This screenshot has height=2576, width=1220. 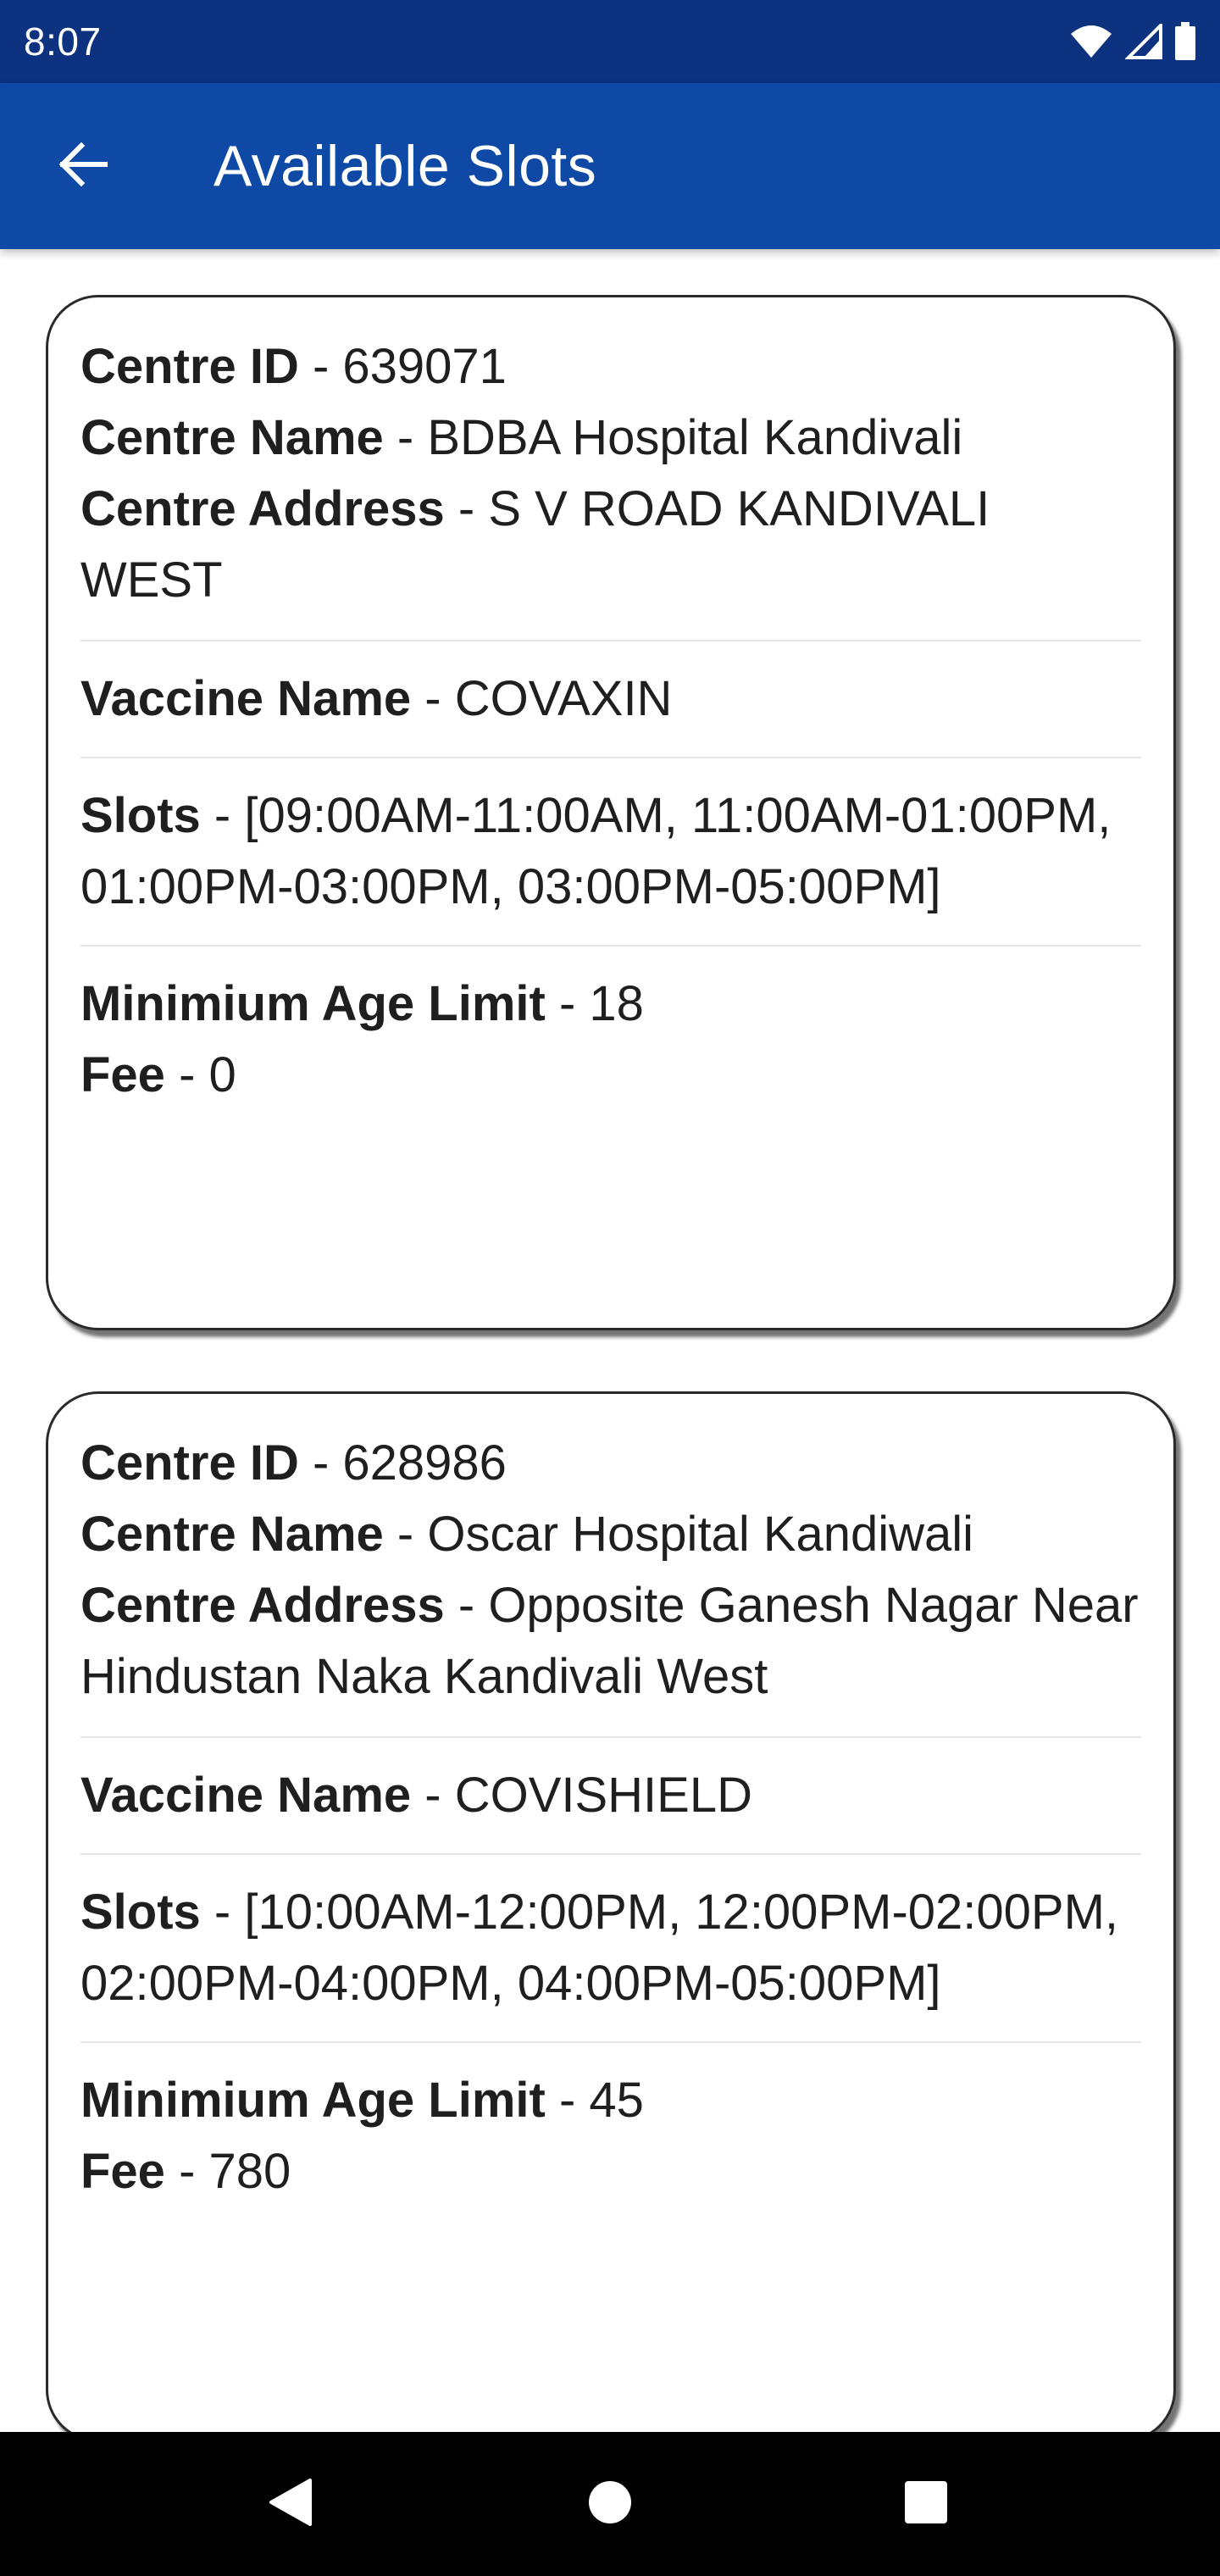 What do you see at coordinates (616, 2100) in the screenshot?
I see `min-age-value: 45` at bounding box center [616, 2100].